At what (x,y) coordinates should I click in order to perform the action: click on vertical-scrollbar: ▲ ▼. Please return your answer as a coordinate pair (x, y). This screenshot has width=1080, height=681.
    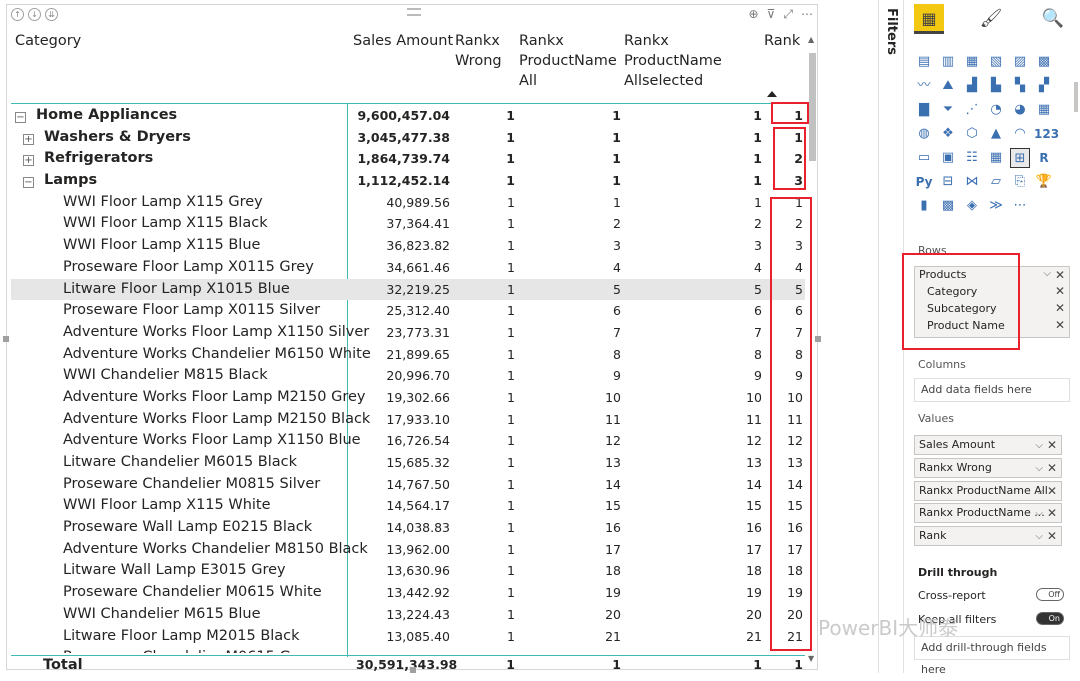
    Looking at the image, I should click on (812, 349).